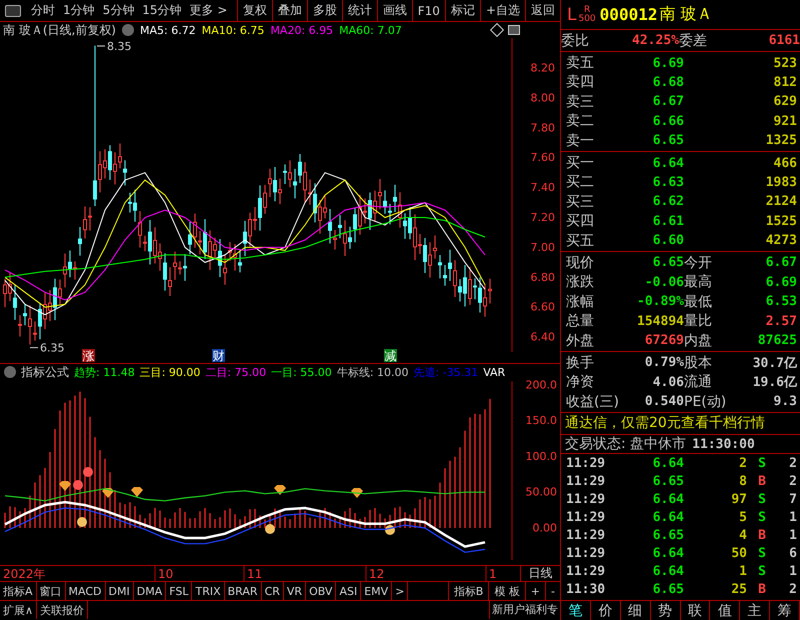  Describe the element at coordinates (552, 591) in the screenshot. I see `indicator-tab: -` at that location.